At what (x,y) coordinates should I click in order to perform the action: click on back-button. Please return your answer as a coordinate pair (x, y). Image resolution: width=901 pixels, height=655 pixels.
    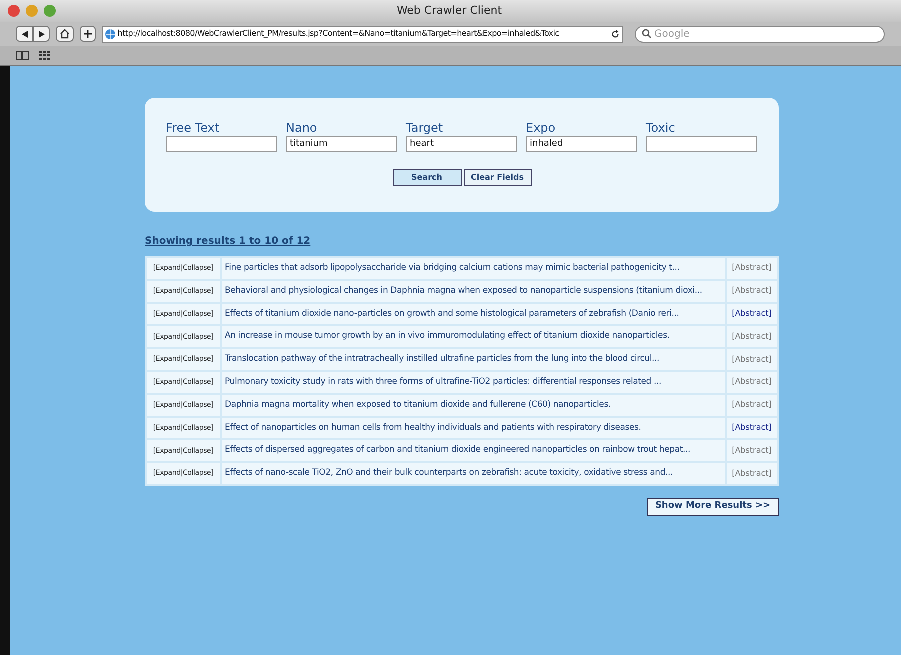
    Looking at the image, I should click on (24, 34).